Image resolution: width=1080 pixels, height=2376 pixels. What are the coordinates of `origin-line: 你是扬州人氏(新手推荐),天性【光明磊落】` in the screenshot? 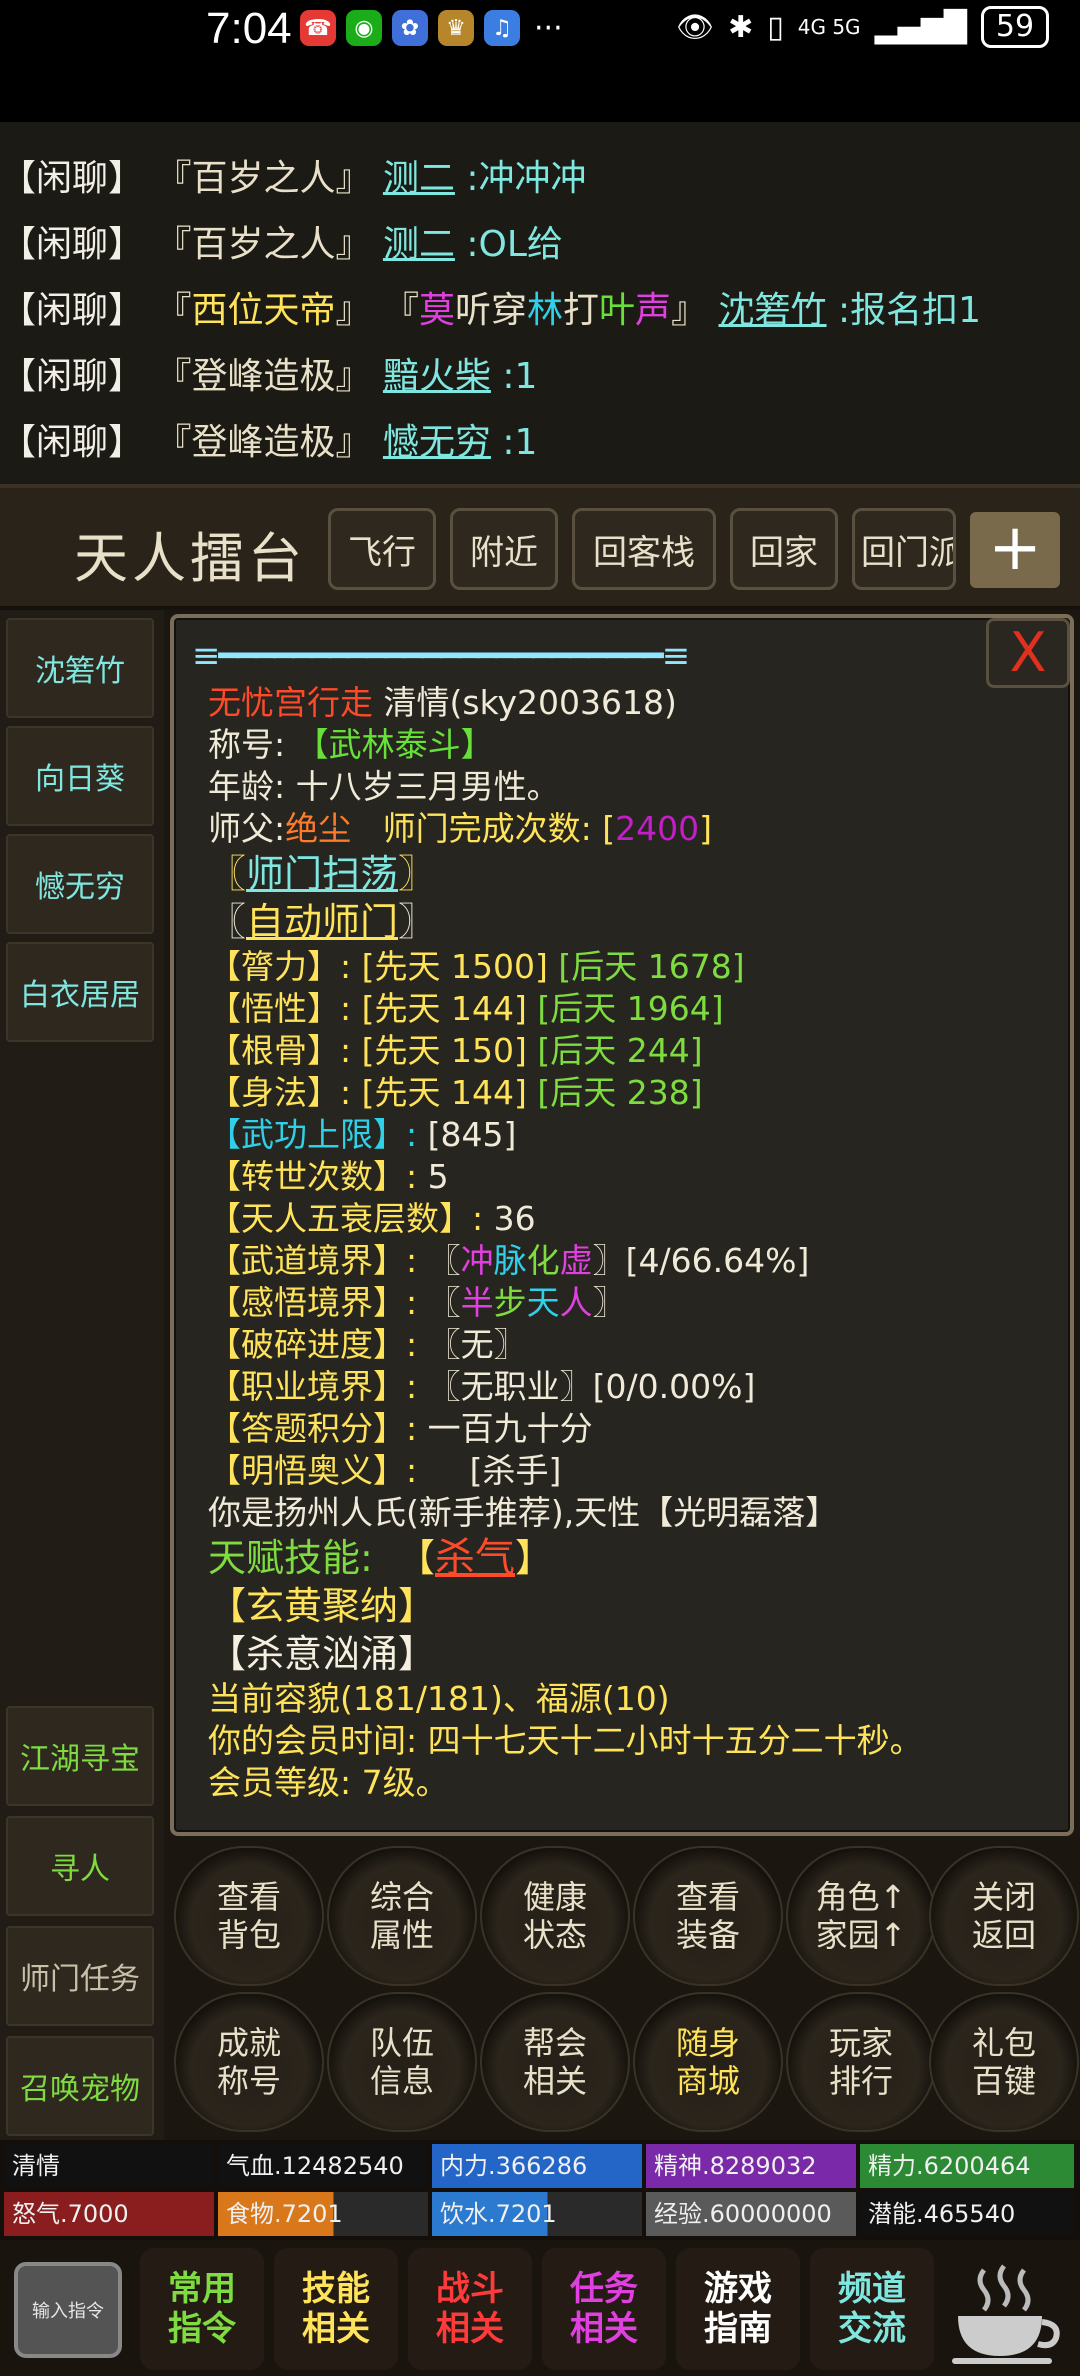 It's located at (523, 1512).